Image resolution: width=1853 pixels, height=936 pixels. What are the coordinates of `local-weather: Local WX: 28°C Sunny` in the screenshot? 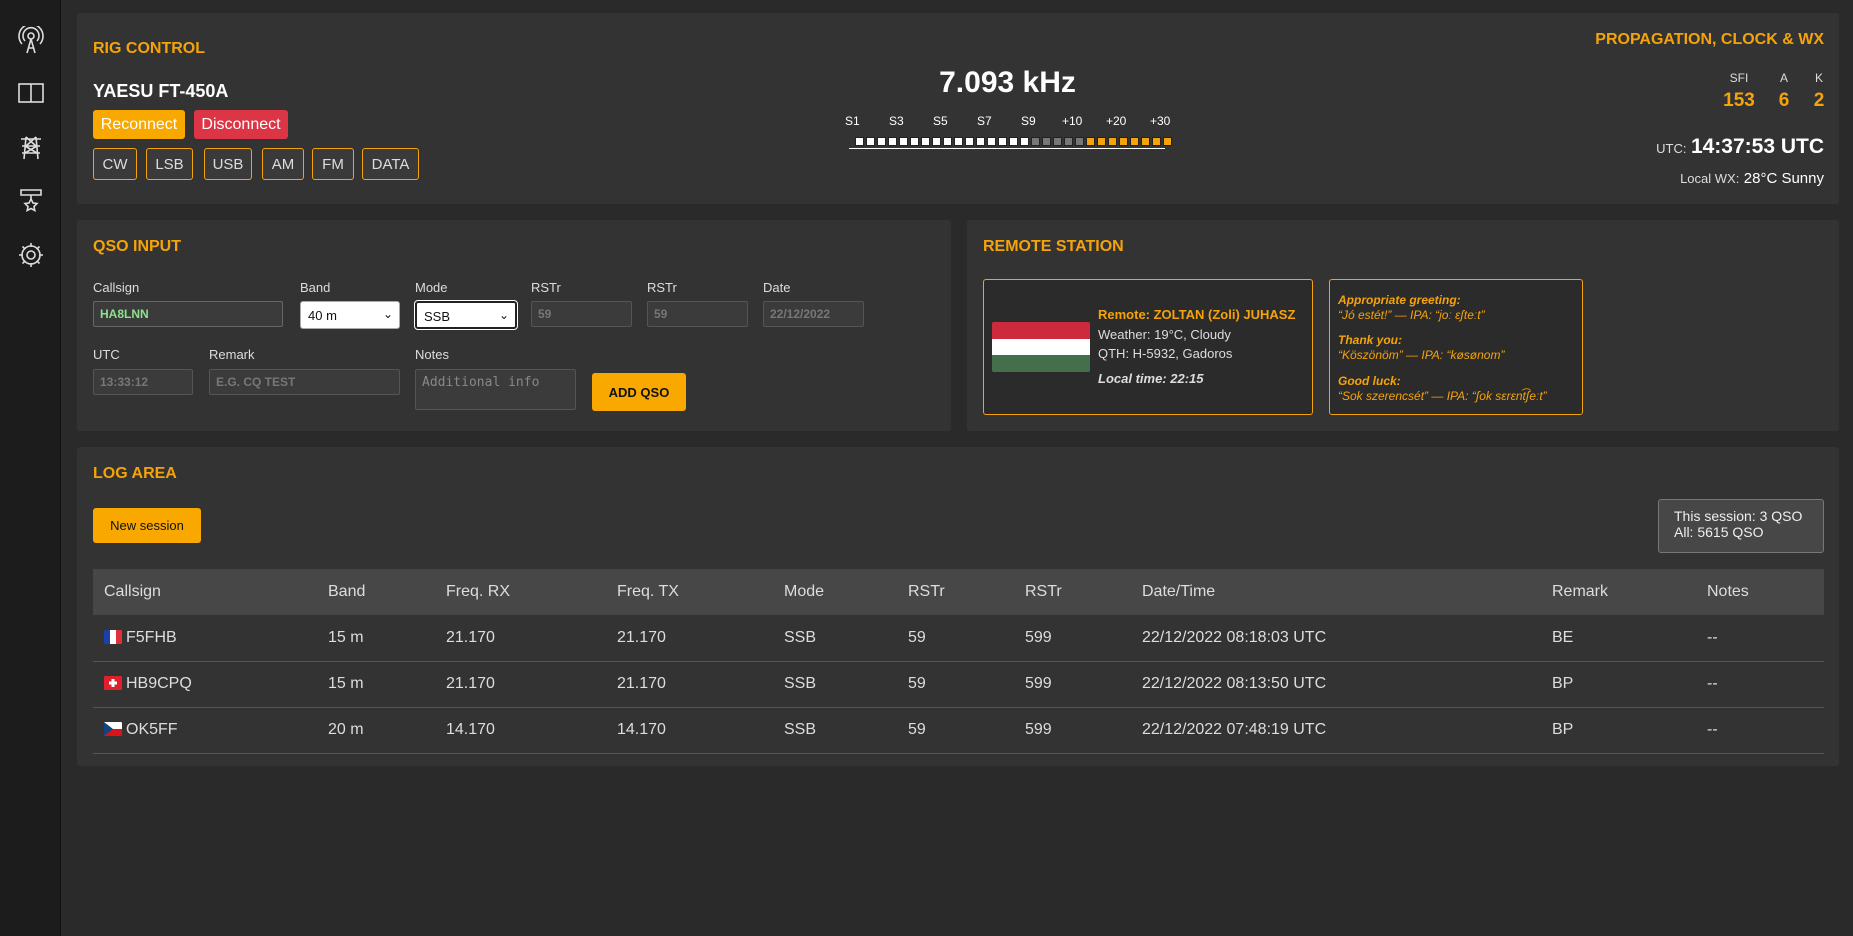 It's located at (1752, 179).